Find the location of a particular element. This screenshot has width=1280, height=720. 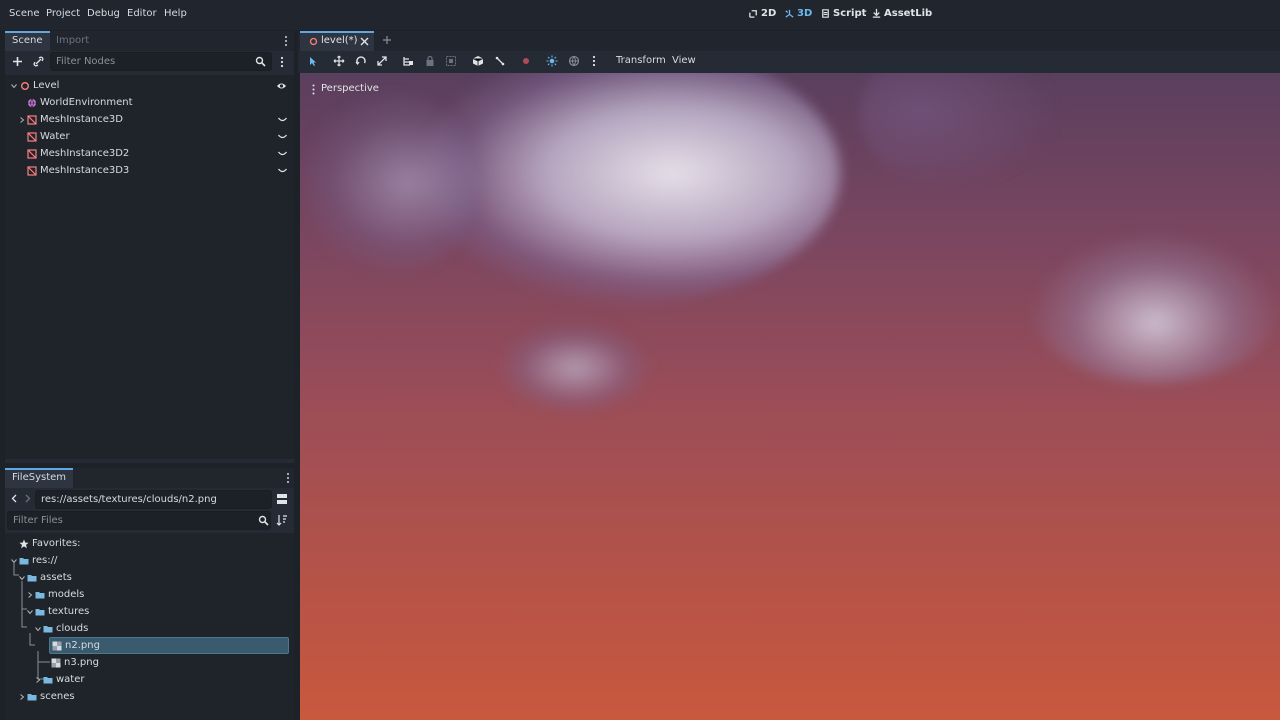

menu-scene: Scene is located at coordinates (24, 13).